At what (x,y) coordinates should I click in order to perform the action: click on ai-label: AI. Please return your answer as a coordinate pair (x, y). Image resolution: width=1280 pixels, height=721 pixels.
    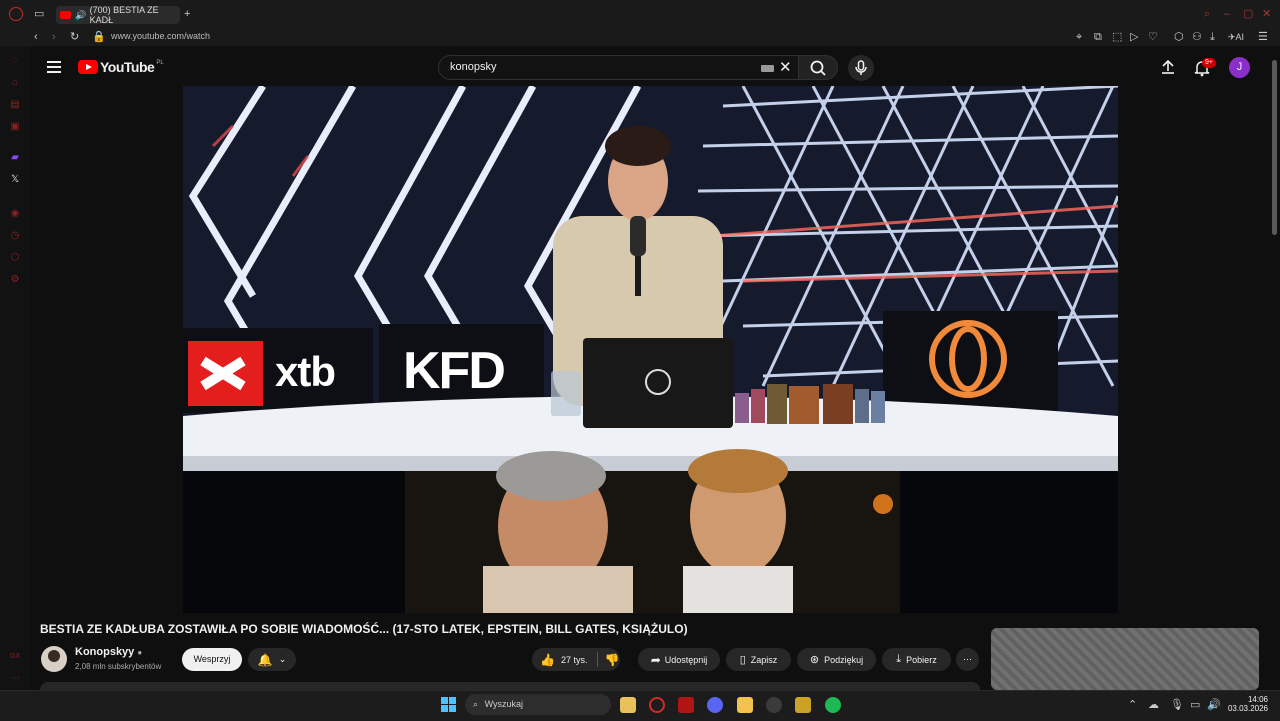
    Looking at the image, I should click on (1240, 37).